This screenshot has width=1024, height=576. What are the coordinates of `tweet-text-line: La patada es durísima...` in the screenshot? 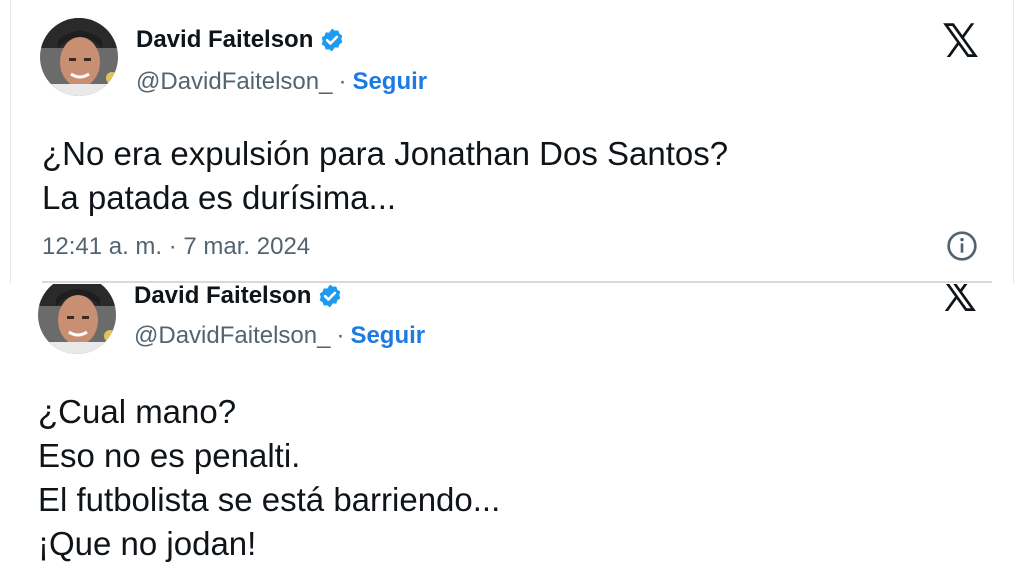 It's located at (219, 197).